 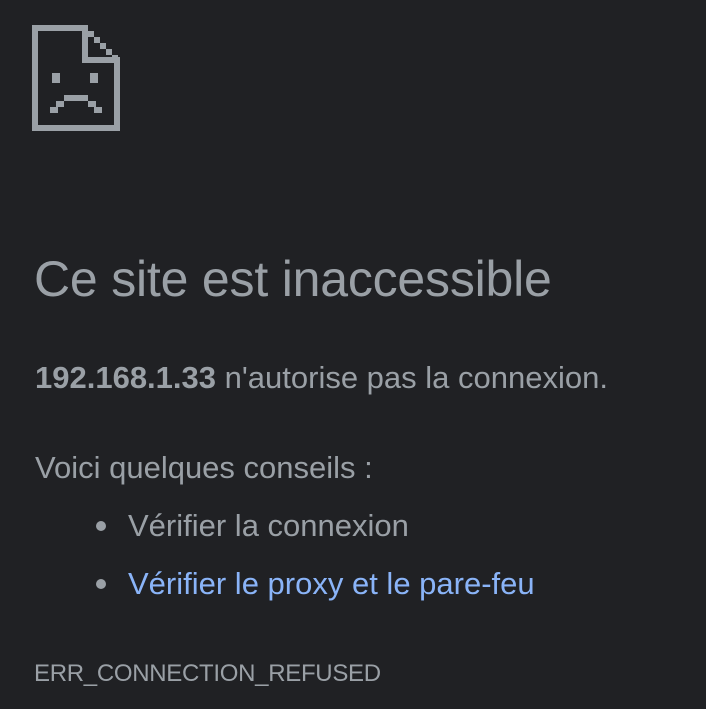 I want to click on error-code: ERR_CONNECTION_REFUSED, so click(x=207, y=673).